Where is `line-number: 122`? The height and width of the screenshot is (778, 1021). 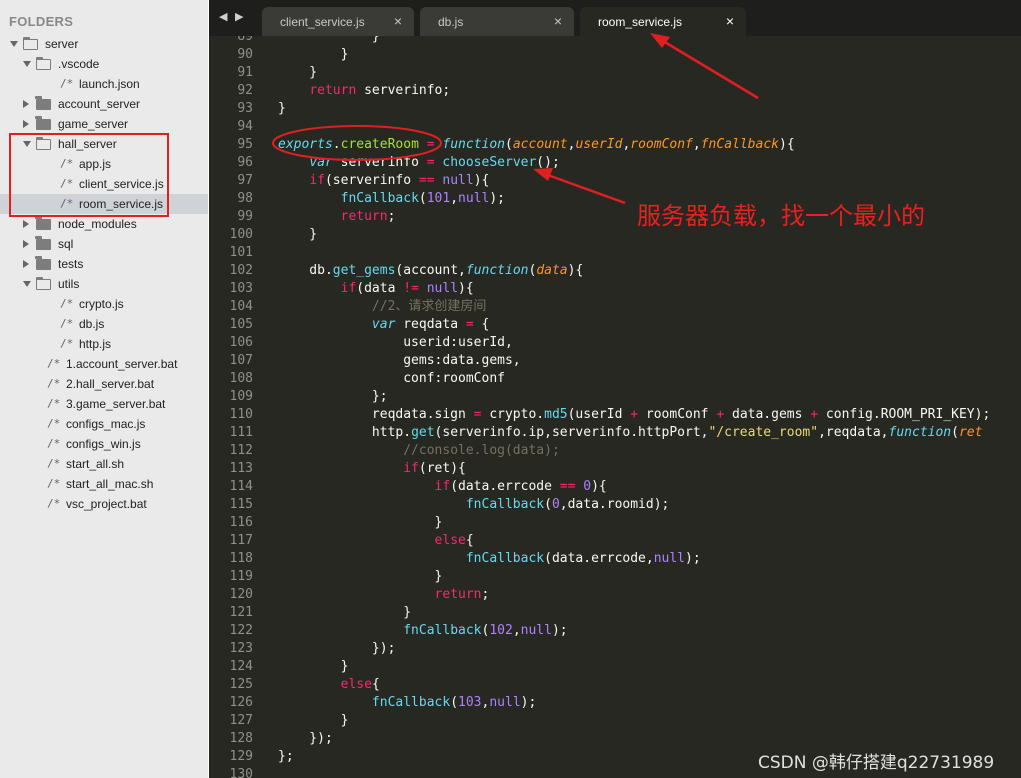 line-number: 122 is located at coordinates (241, 630).